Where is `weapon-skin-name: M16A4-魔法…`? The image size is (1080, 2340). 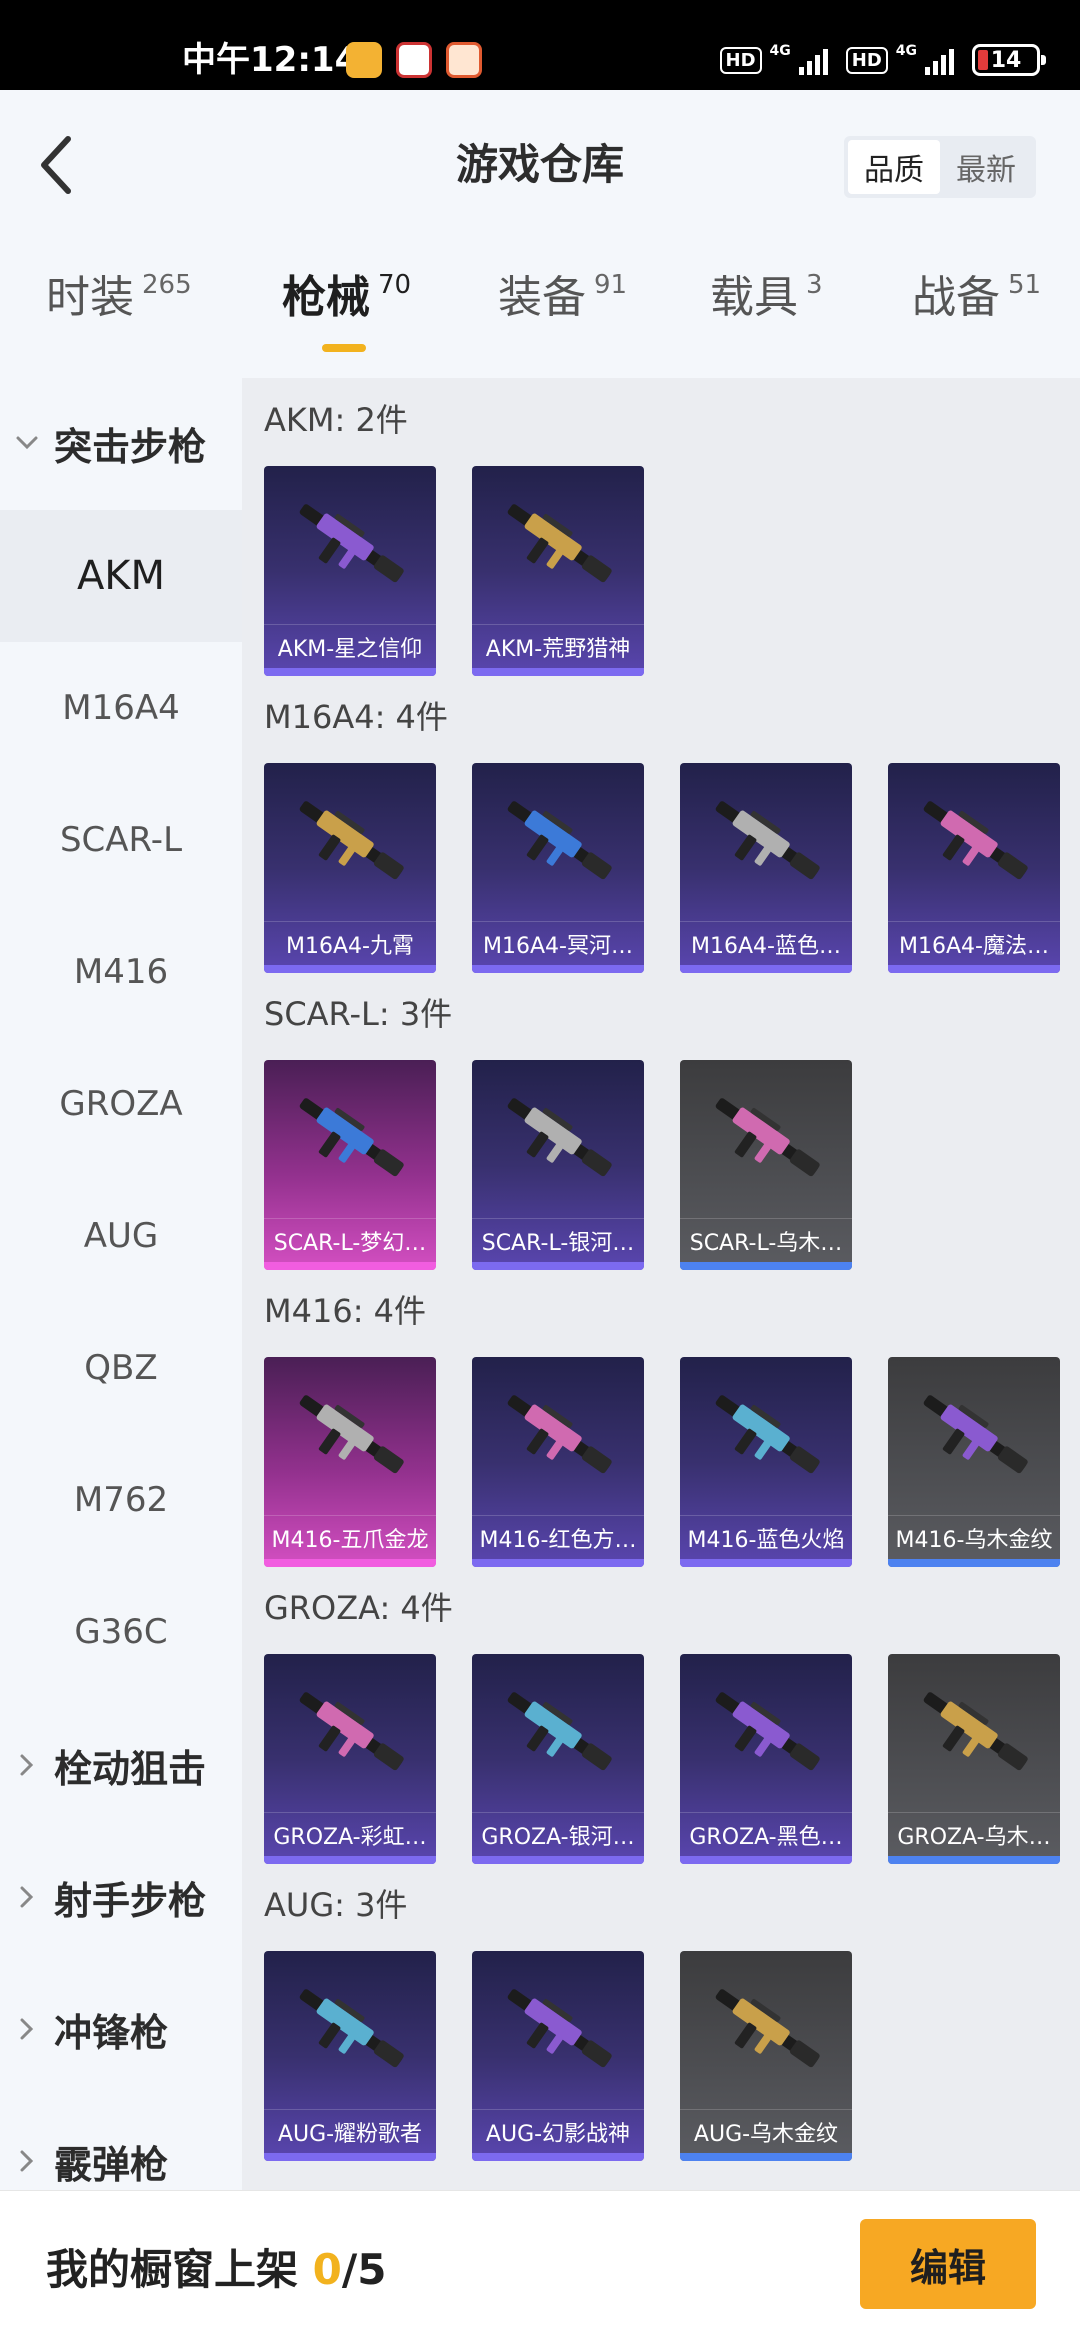
weapon-skin-name: M16A4-魔法… is located at coordinates (974, 946).